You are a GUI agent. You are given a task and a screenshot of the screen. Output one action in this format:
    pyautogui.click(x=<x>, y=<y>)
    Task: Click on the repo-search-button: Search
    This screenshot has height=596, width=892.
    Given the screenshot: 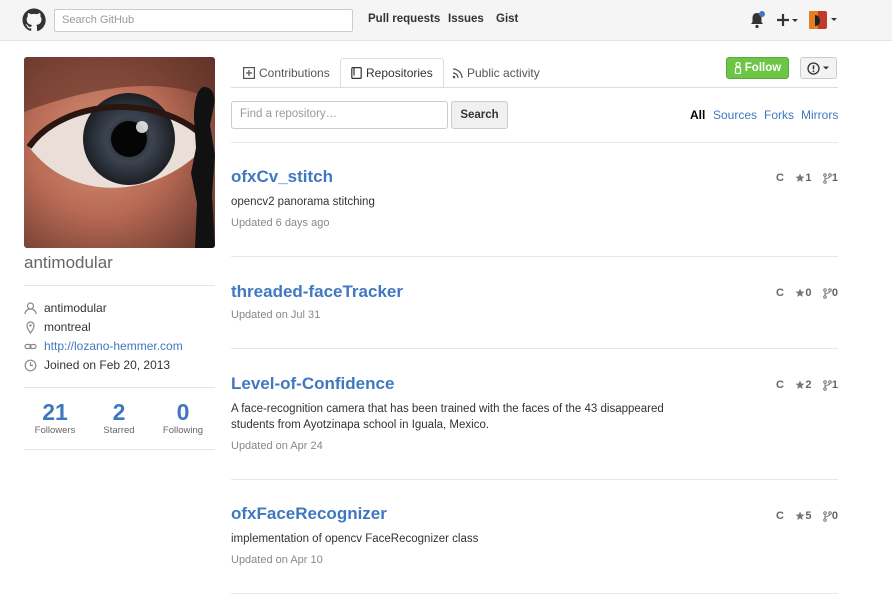 What is the action you would take?
    pyautogui.click(x=479, y=115)
    